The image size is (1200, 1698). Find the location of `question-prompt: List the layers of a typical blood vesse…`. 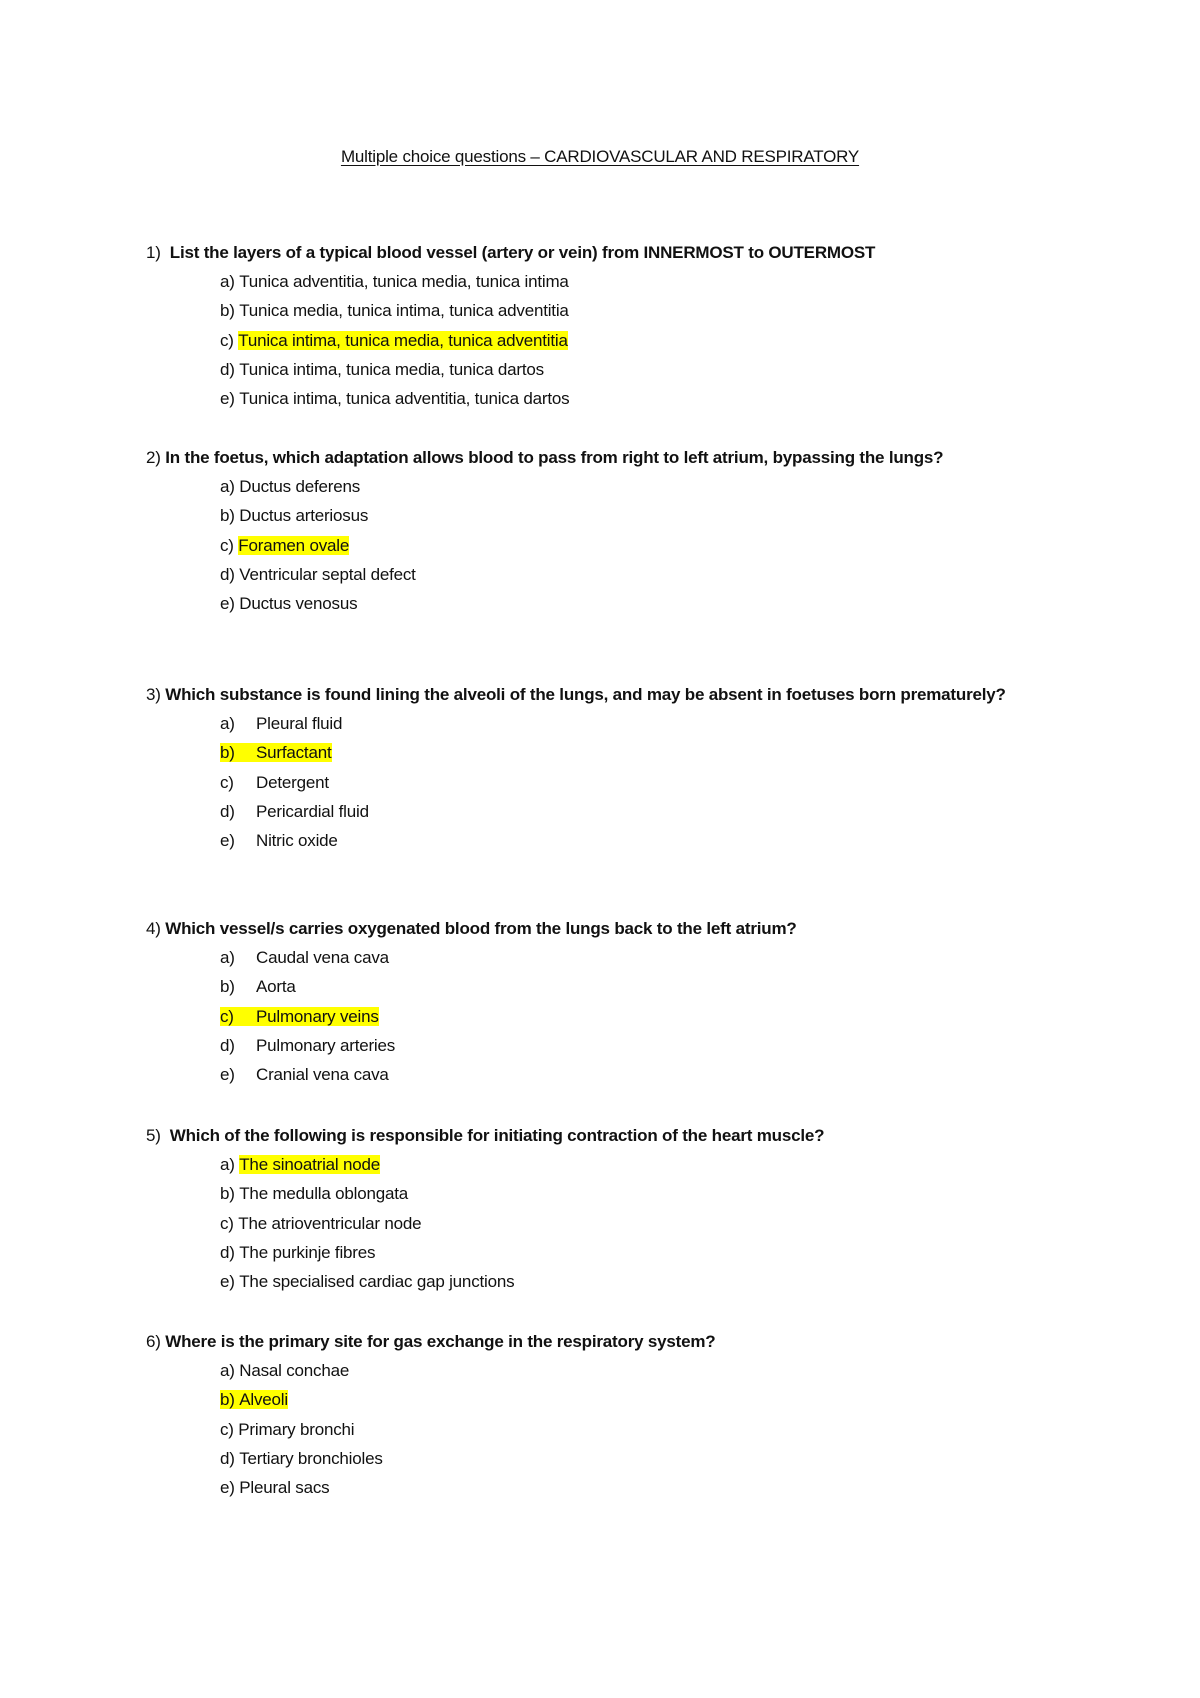

question-prompt: List the layers of a typical blood vesse… is located at coordinates (522, 252).